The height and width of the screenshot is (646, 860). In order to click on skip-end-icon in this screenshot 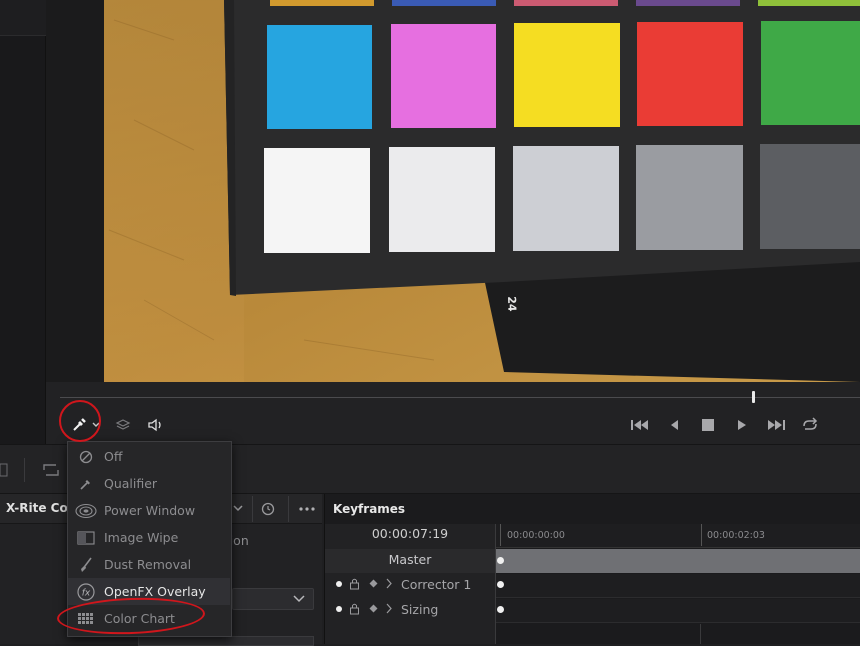, I will do `click(776, 425)`.